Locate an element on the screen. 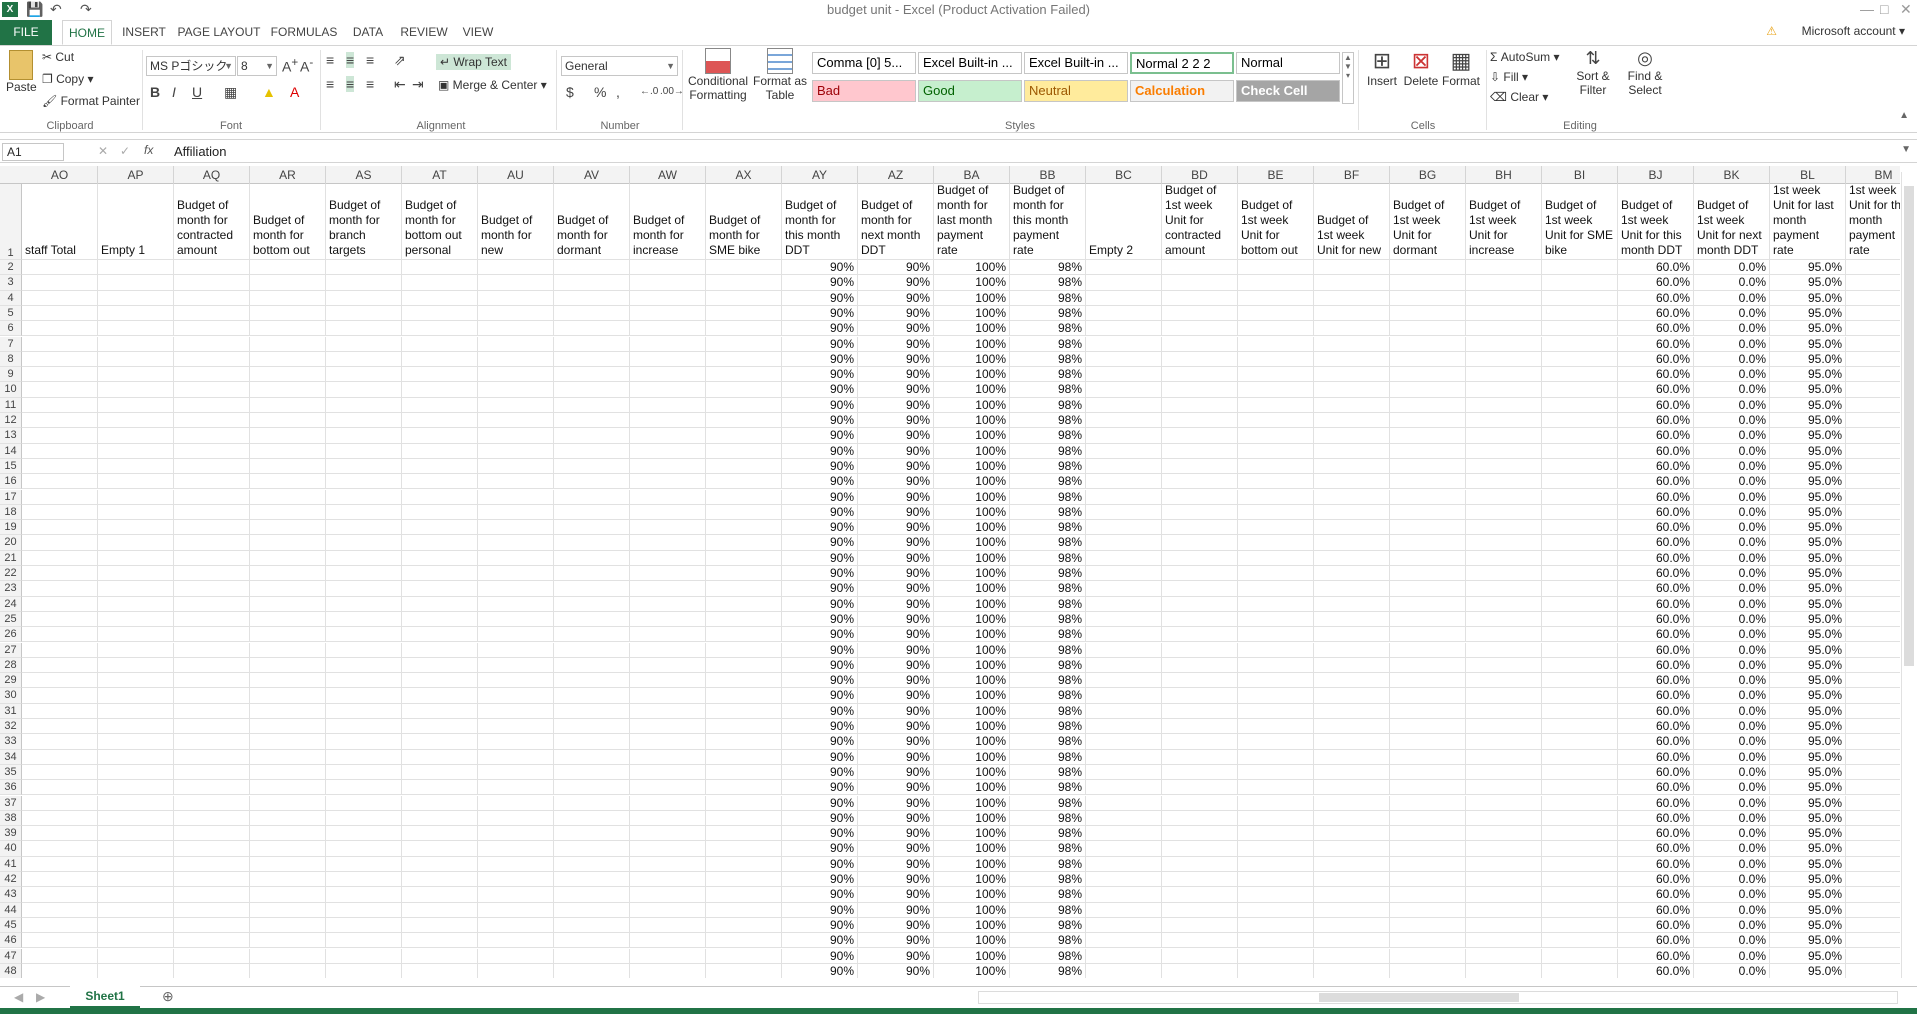 The height and width of the screenshot is (1014, 1917). cell-style-option: Normal is located at coordinates (1288, 63).